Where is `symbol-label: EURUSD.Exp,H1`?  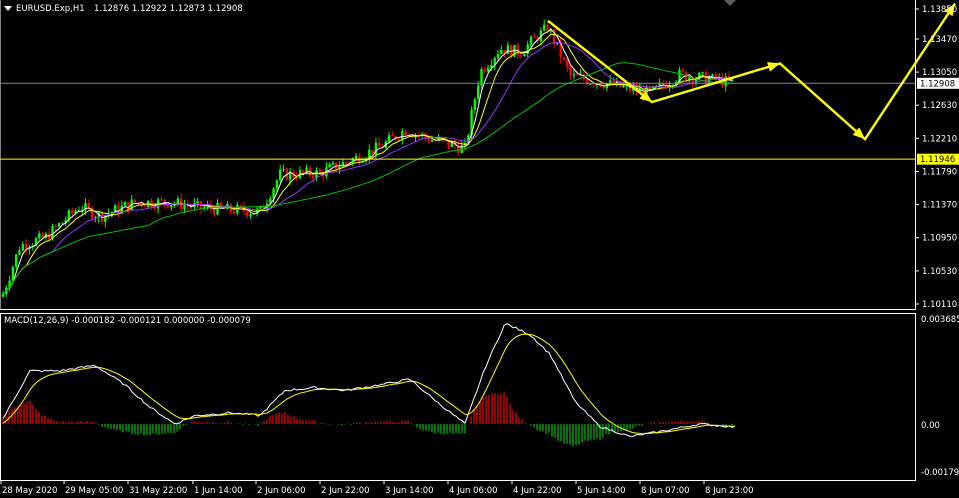 symbol-label: EURUSD.Exp,H1 is located at coordinates (50, 9).